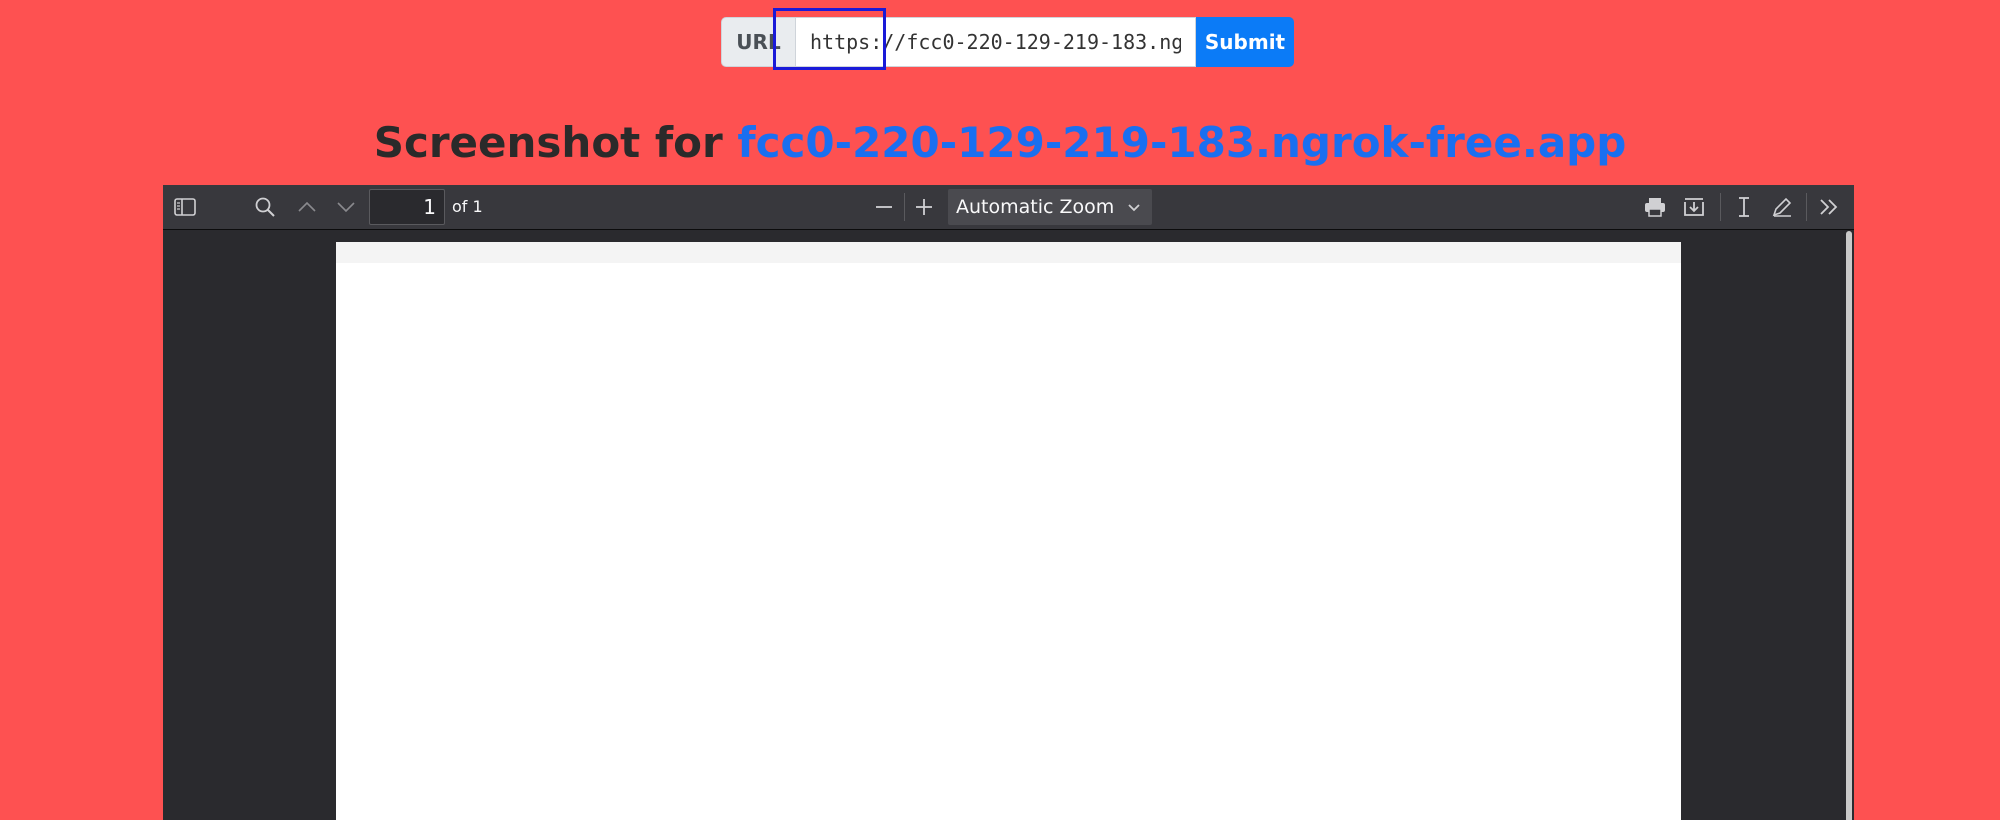 The height and width of the screenshot is (820, 2000). Describe the element at coordinates (1694, 207) in the screenshot. I see `save-icon` at that location.